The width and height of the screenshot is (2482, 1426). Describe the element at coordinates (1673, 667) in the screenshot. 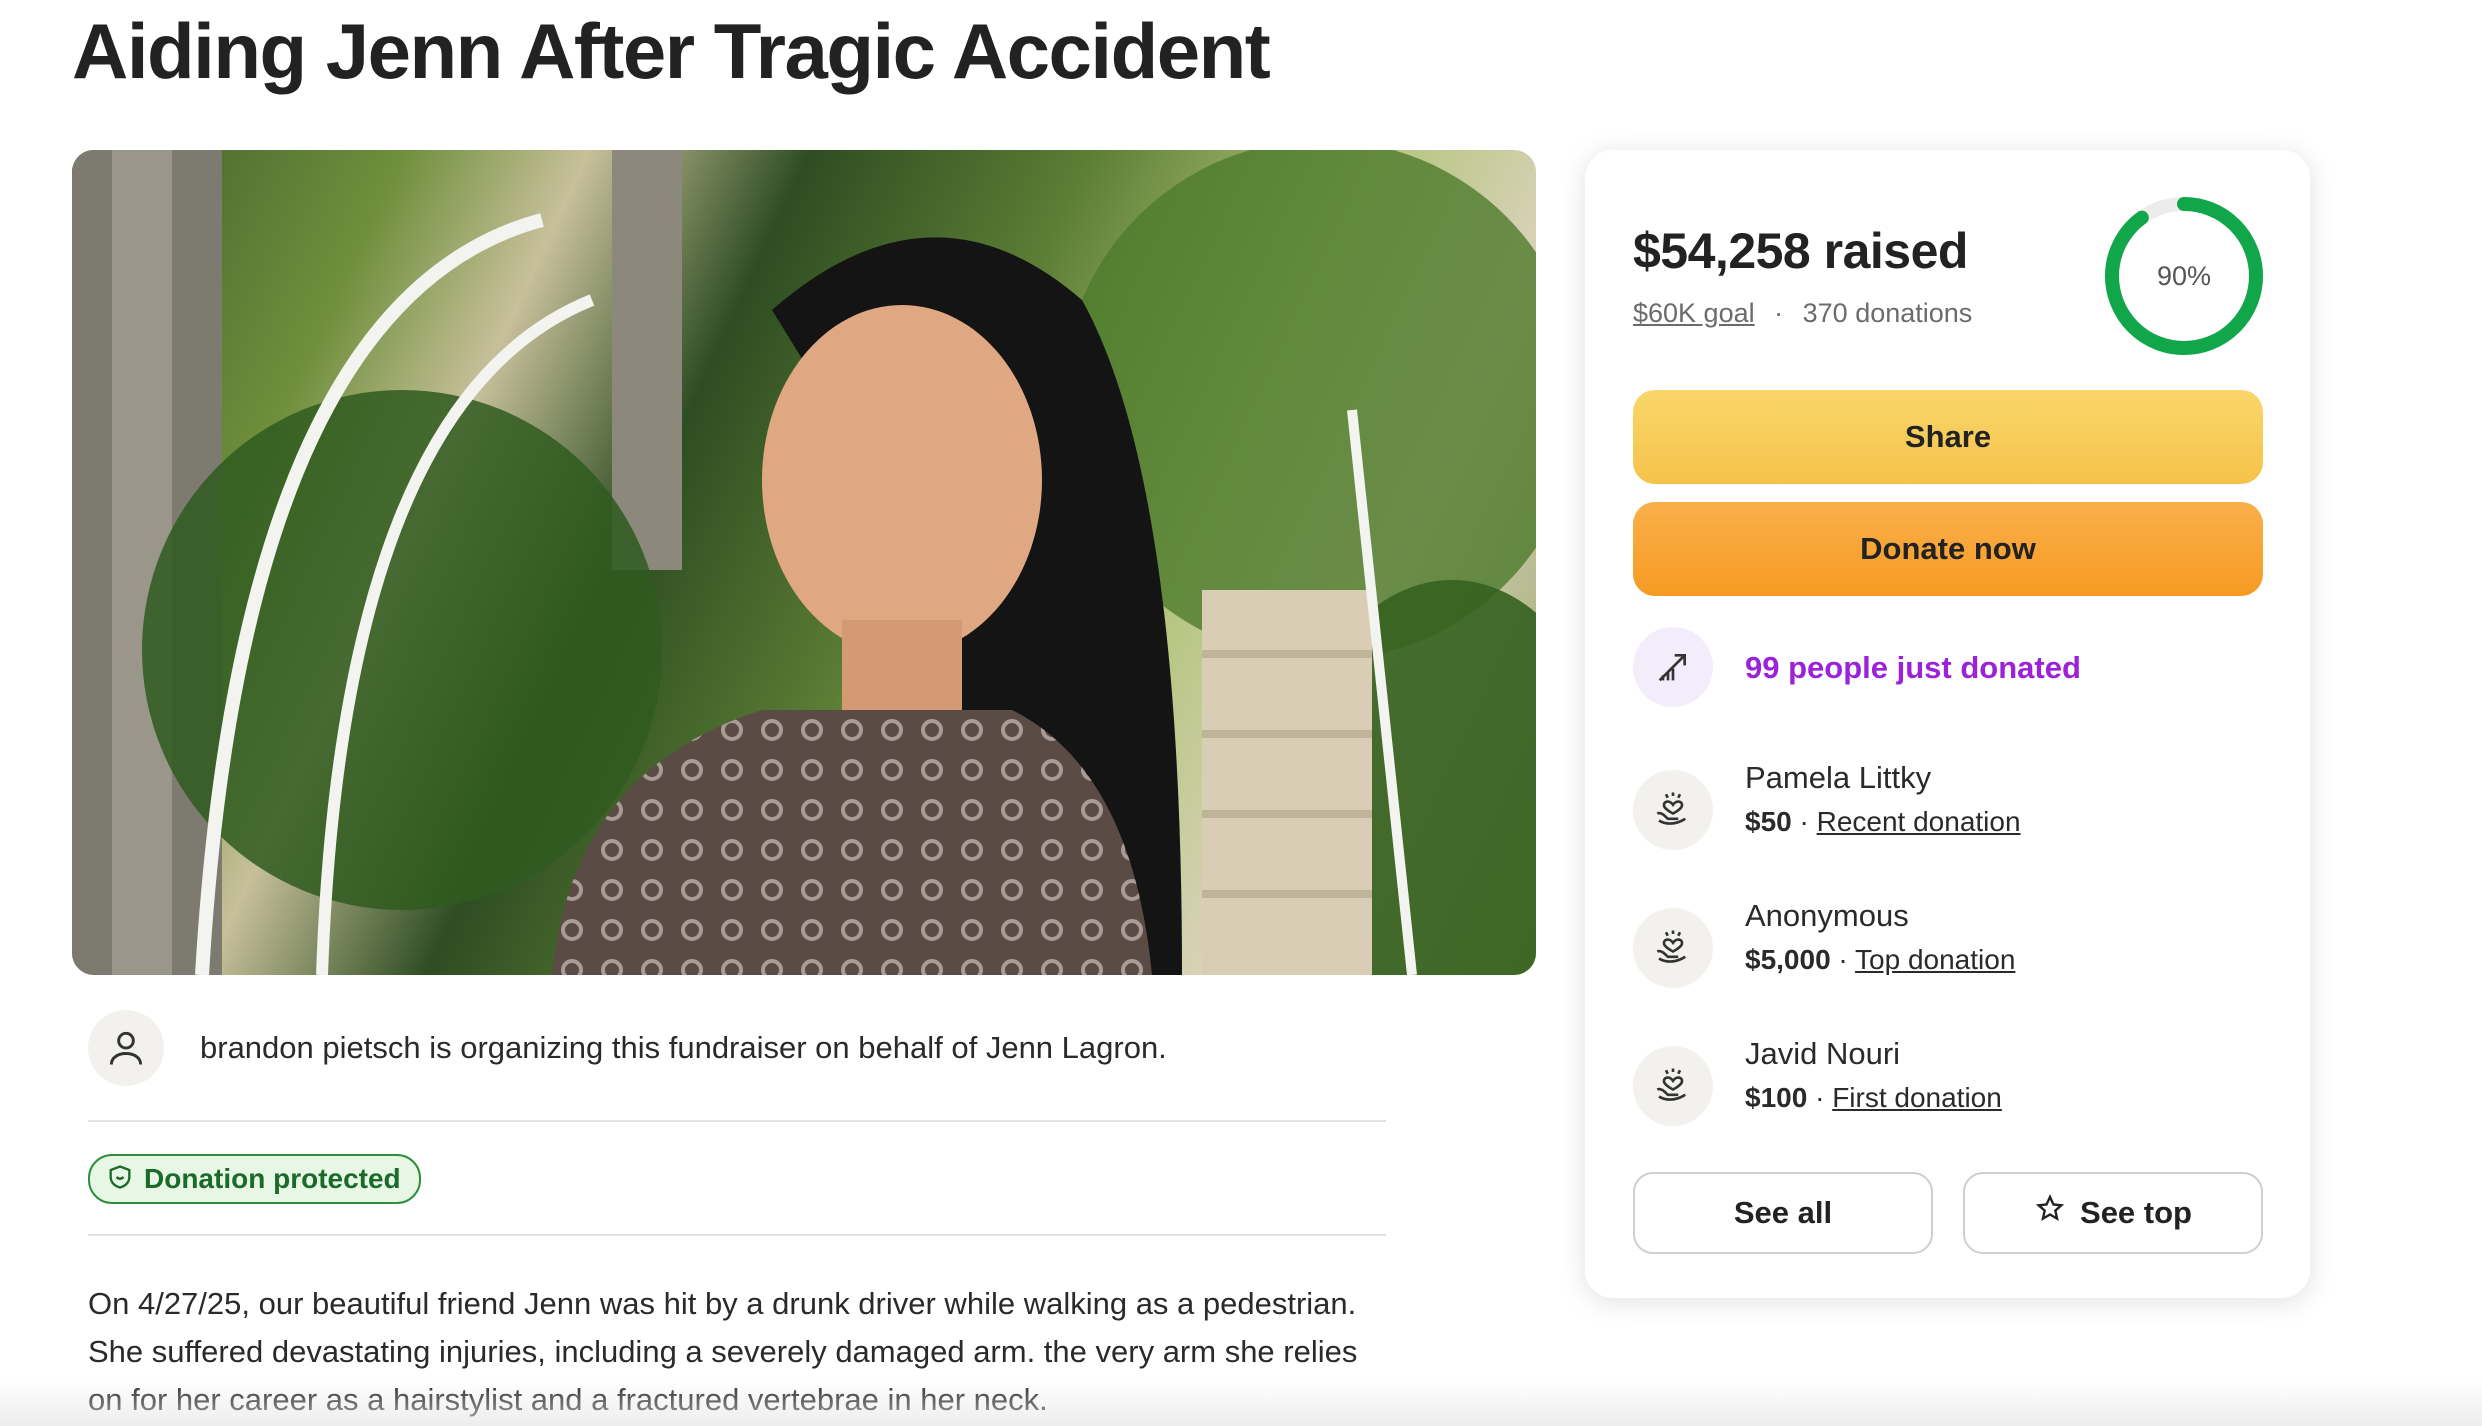

I see `trending-up-icon` at that location.